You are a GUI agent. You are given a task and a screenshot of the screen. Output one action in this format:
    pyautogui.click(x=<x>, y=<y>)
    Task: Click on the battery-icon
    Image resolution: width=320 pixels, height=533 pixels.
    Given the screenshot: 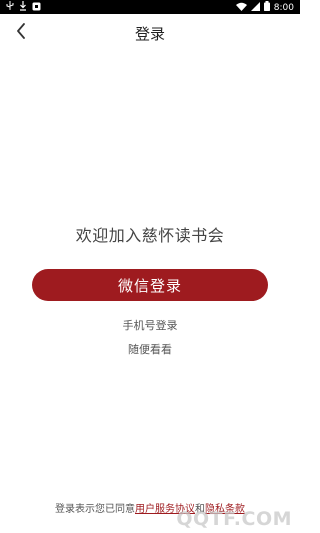 What is the action you would take?
    pyautogui.click(x=266, y=8)
    